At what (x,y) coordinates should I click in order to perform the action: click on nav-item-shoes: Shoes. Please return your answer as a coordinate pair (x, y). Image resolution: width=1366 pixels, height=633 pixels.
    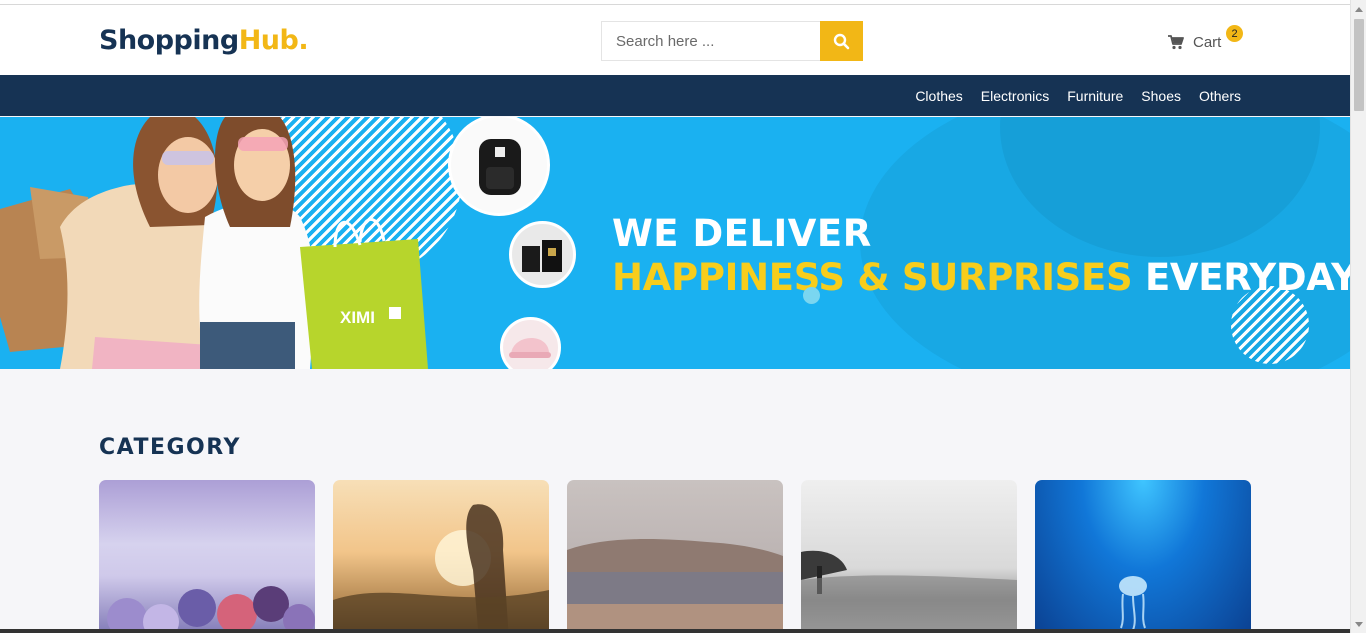
    Looking at the image, I should click on (1161, 96).